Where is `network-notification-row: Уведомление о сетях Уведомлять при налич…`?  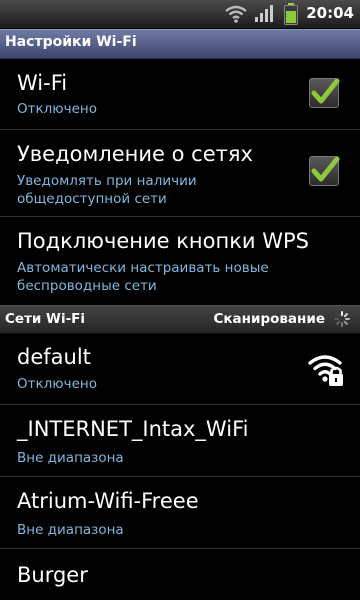
network-notification-row: Уведомление о сетях Уведомлять при налич… is located at coordinates (180, 172).